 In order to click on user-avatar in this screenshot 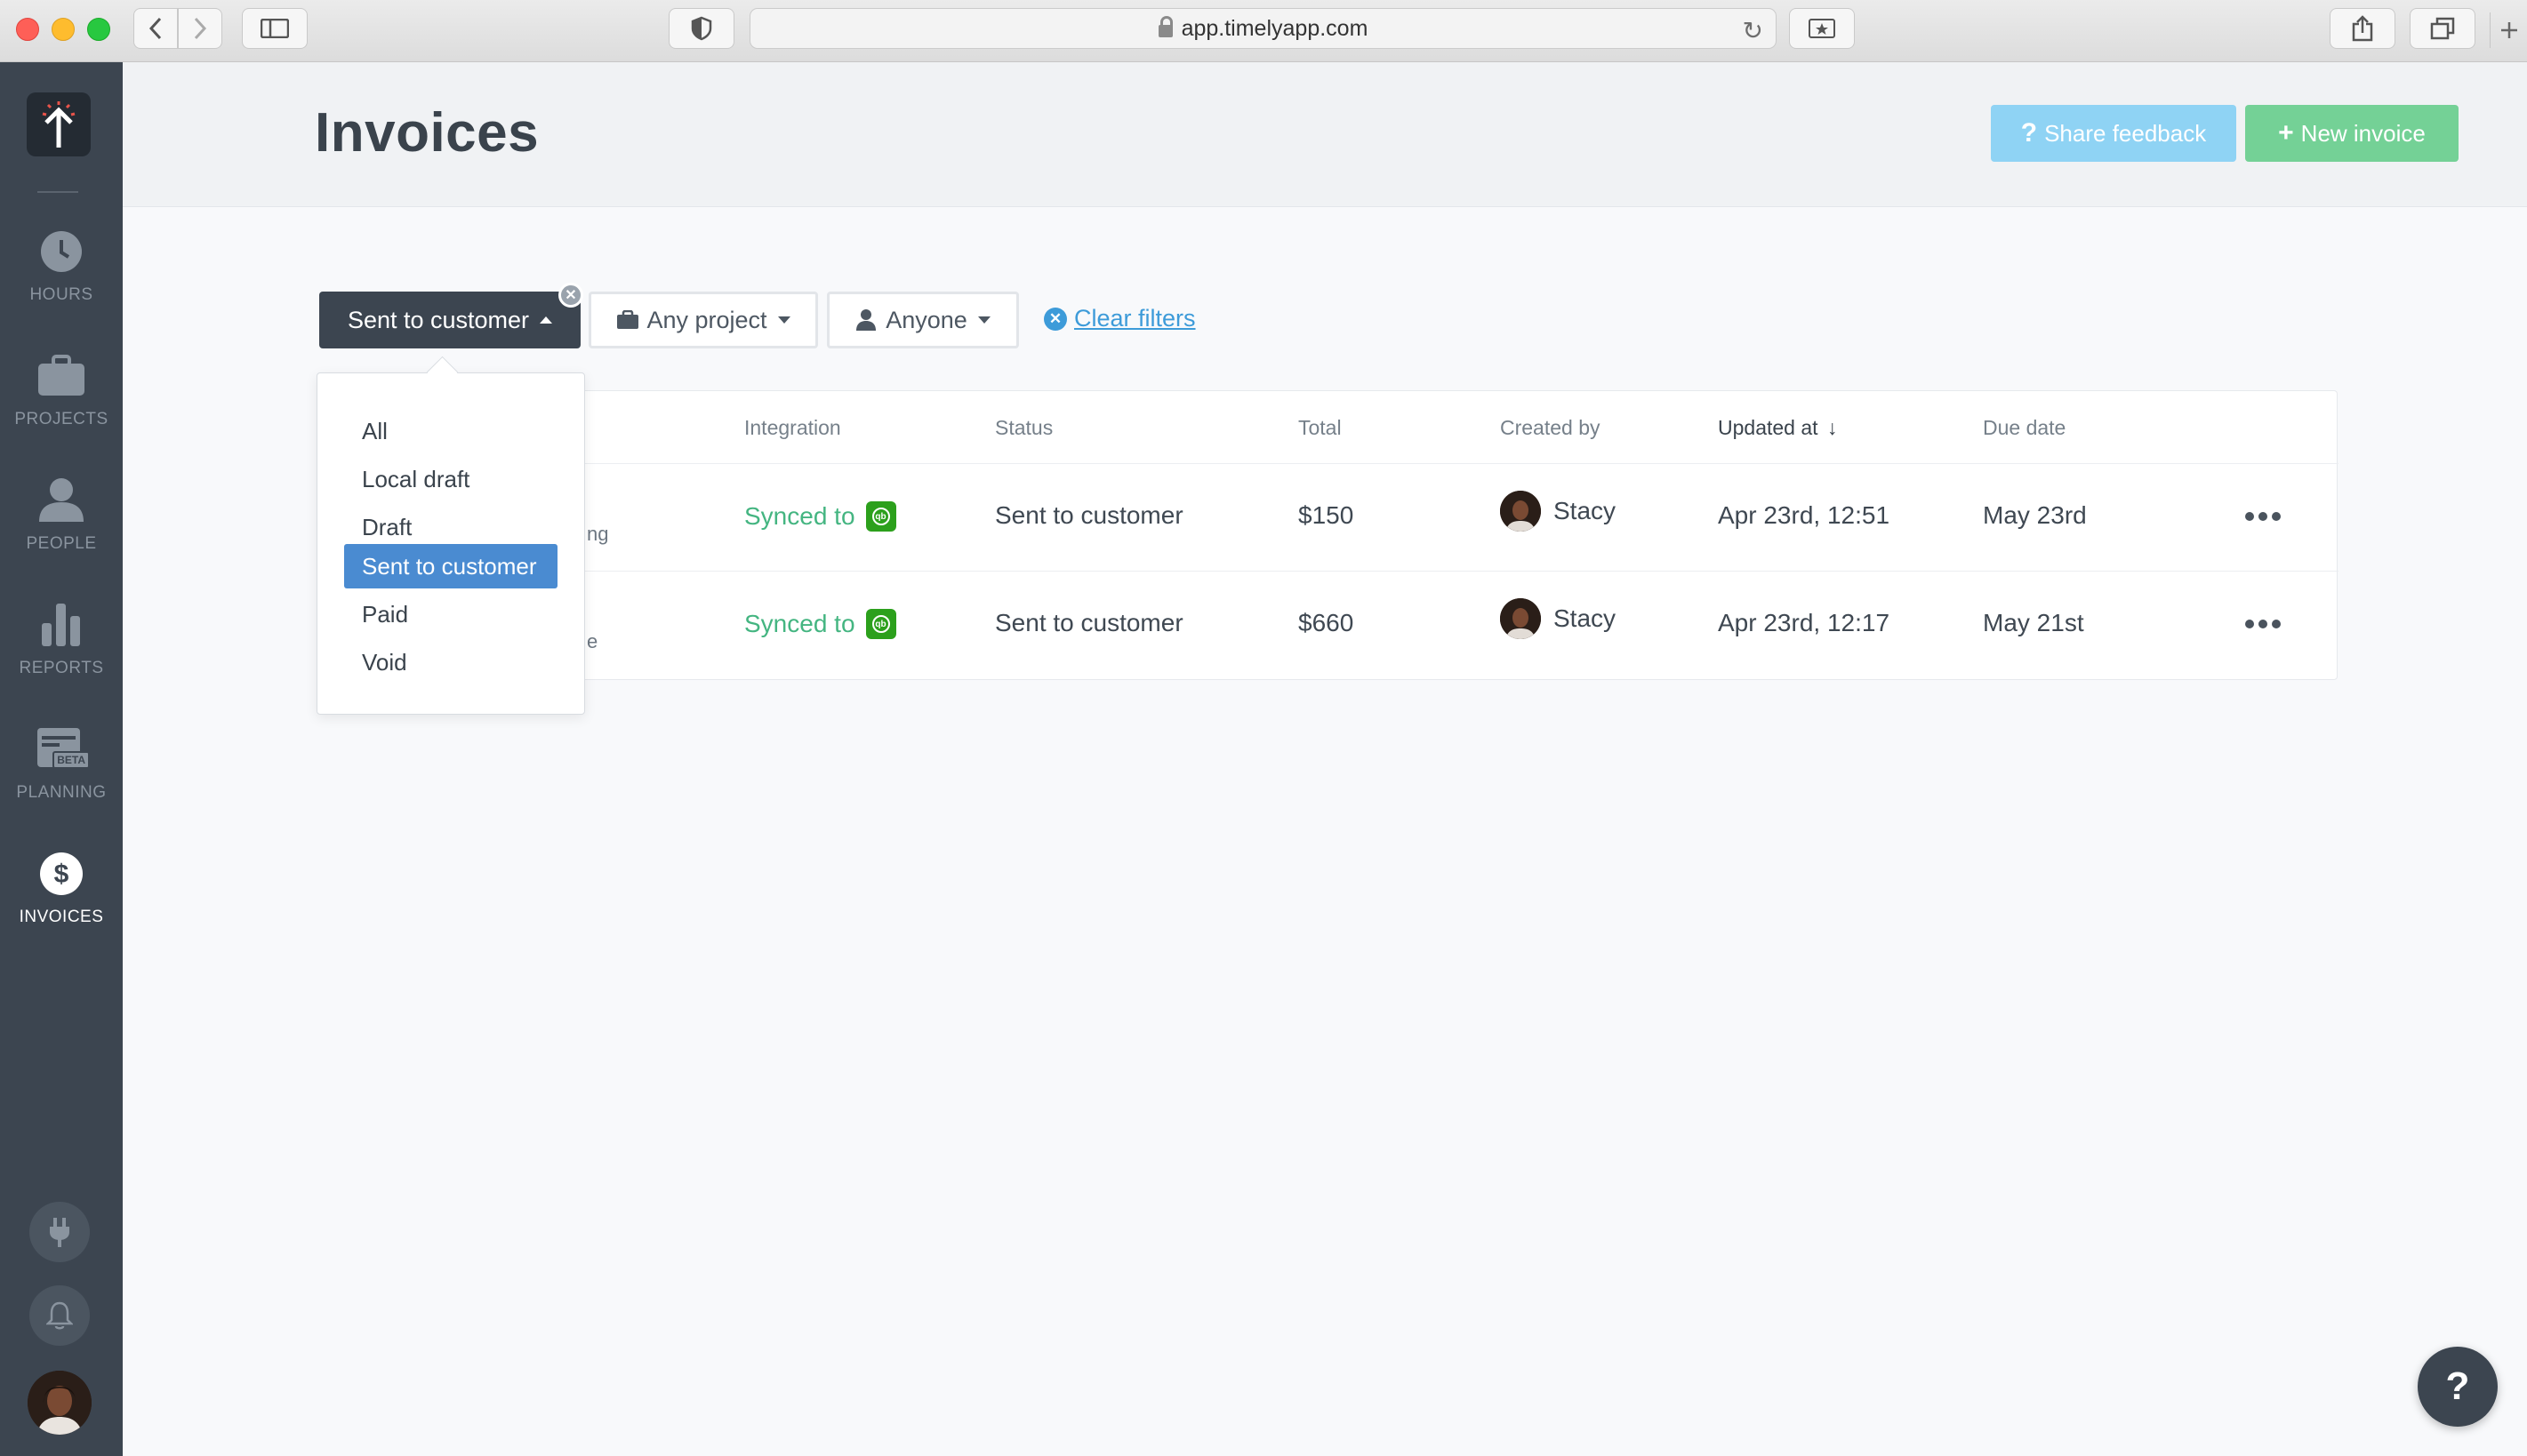, I will do `click(60, 1403)`.